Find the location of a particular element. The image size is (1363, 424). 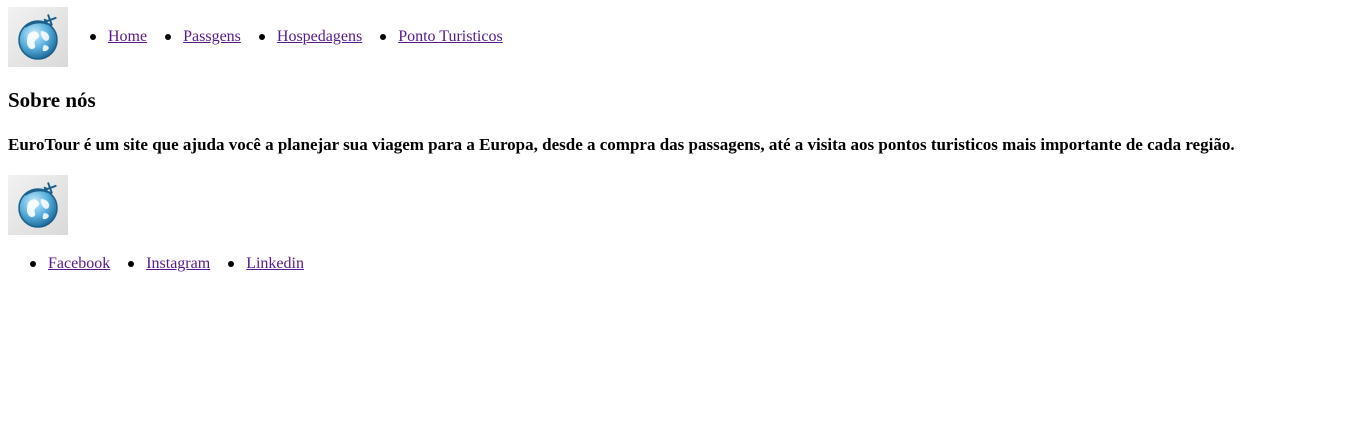

social-item-instagram: Instagram is located at coordinates (169, 264).